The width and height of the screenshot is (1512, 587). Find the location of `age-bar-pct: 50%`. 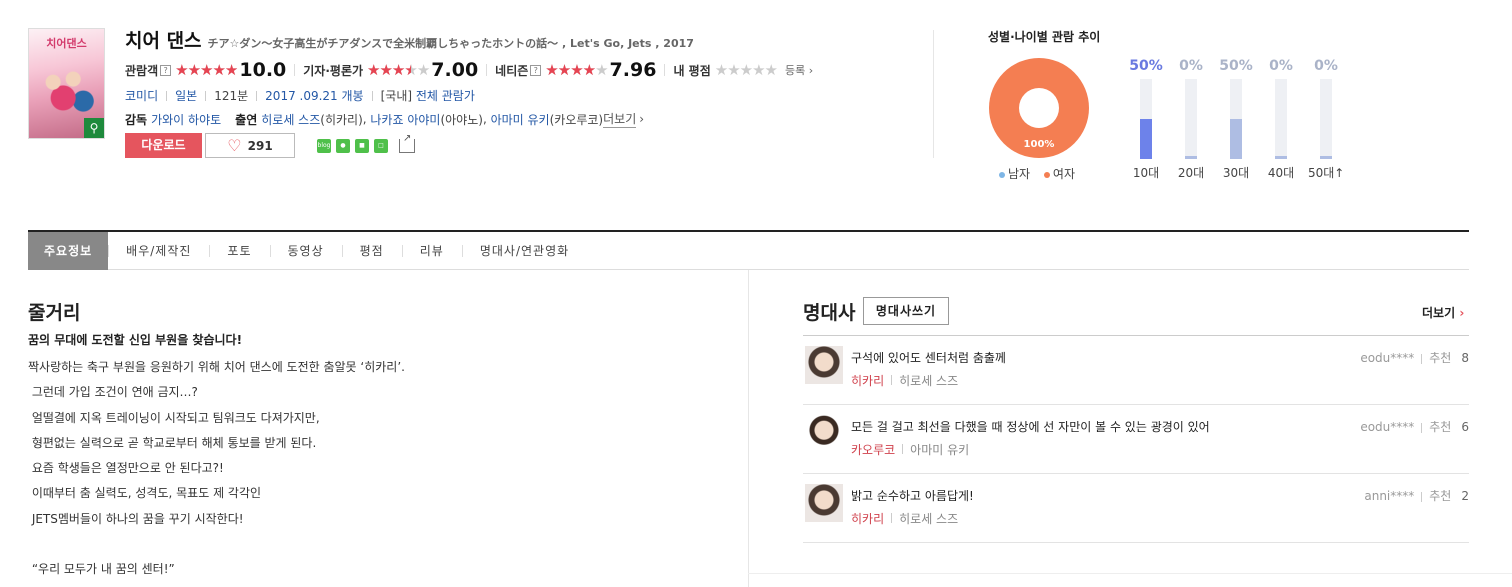

age-bar-pct: 50% is located at coordinates (1236, 66).